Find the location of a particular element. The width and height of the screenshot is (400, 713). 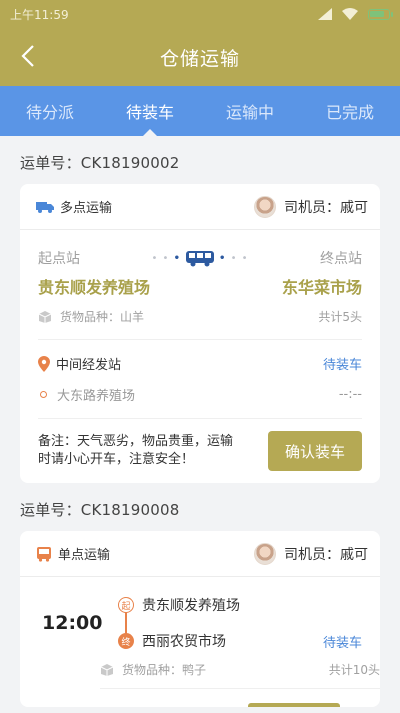

remark-text: 备注：天气恶劣，物品贵重，运输时请小心开车，注意安全！ is located at coordinates (136, 450).